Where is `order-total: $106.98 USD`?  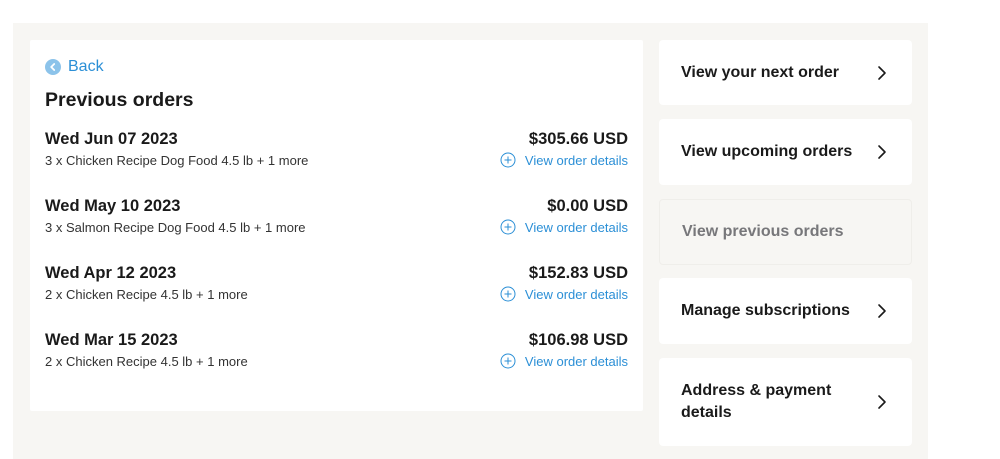
order-total: $106.98 USD is located at coordinates (578, 340).